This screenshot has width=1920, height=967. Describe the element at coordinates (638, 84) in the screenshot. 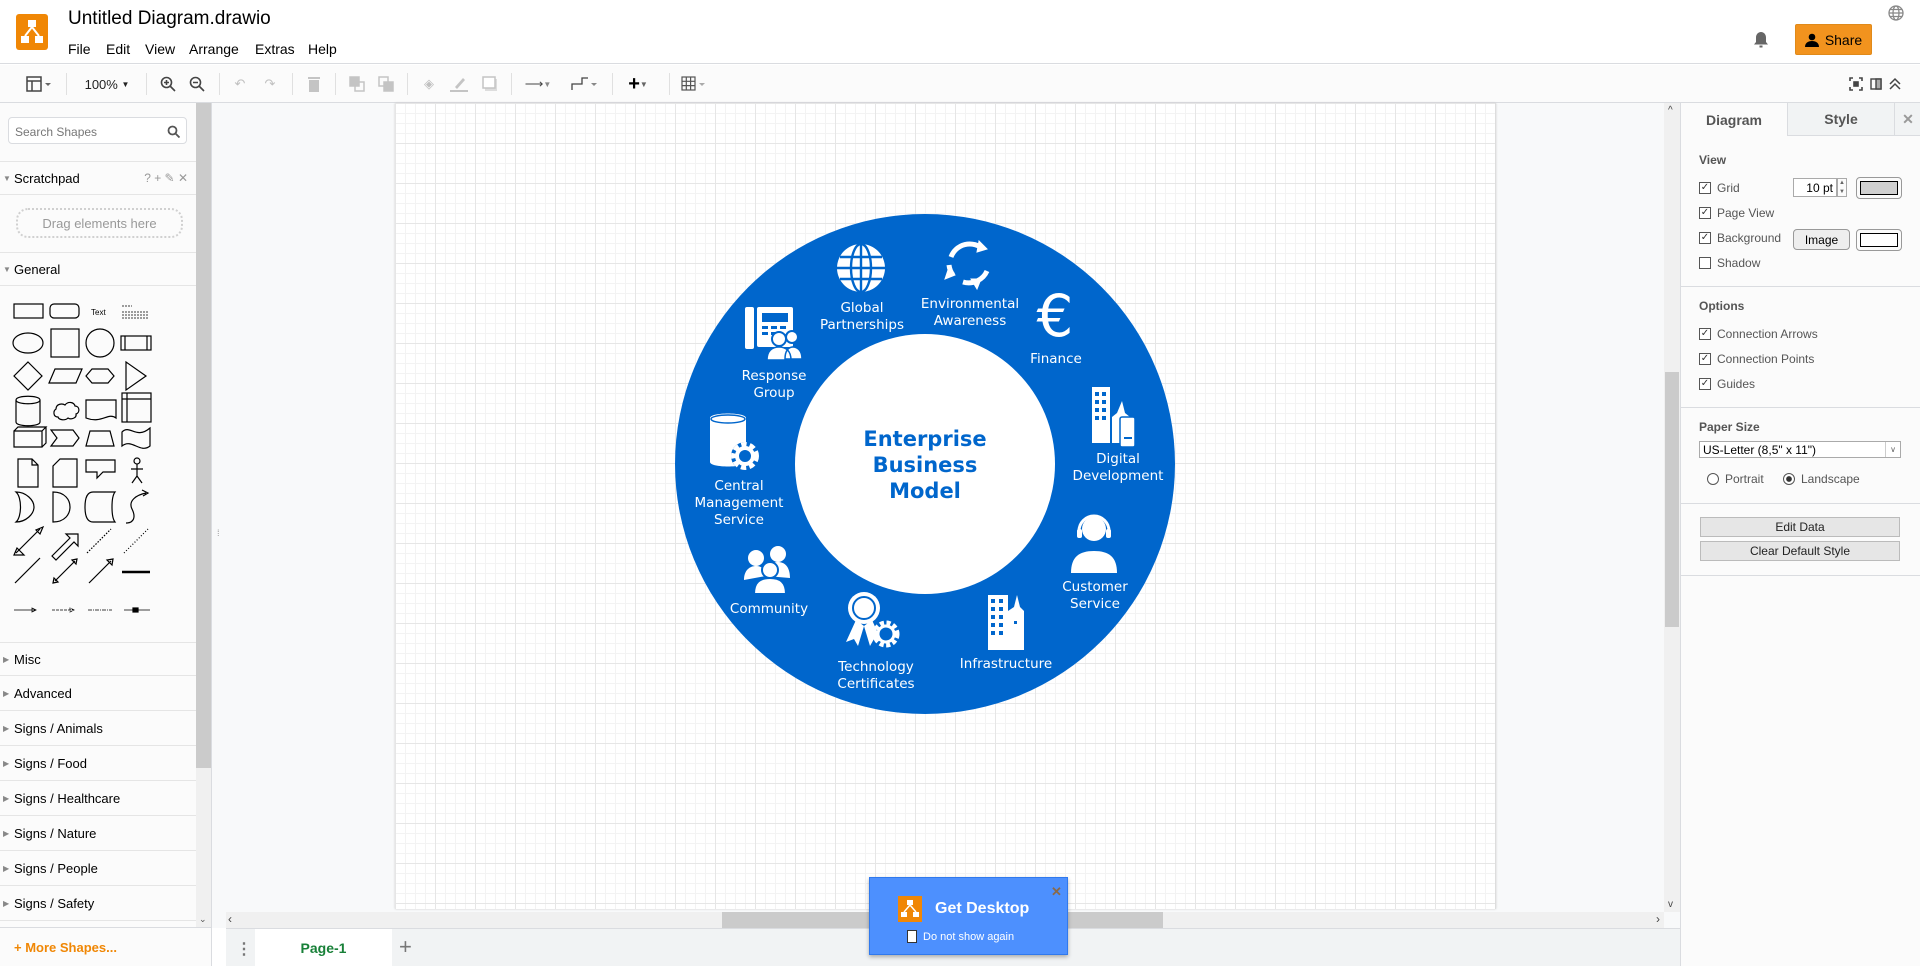

I see `insert-icon: + ▼` at that location.